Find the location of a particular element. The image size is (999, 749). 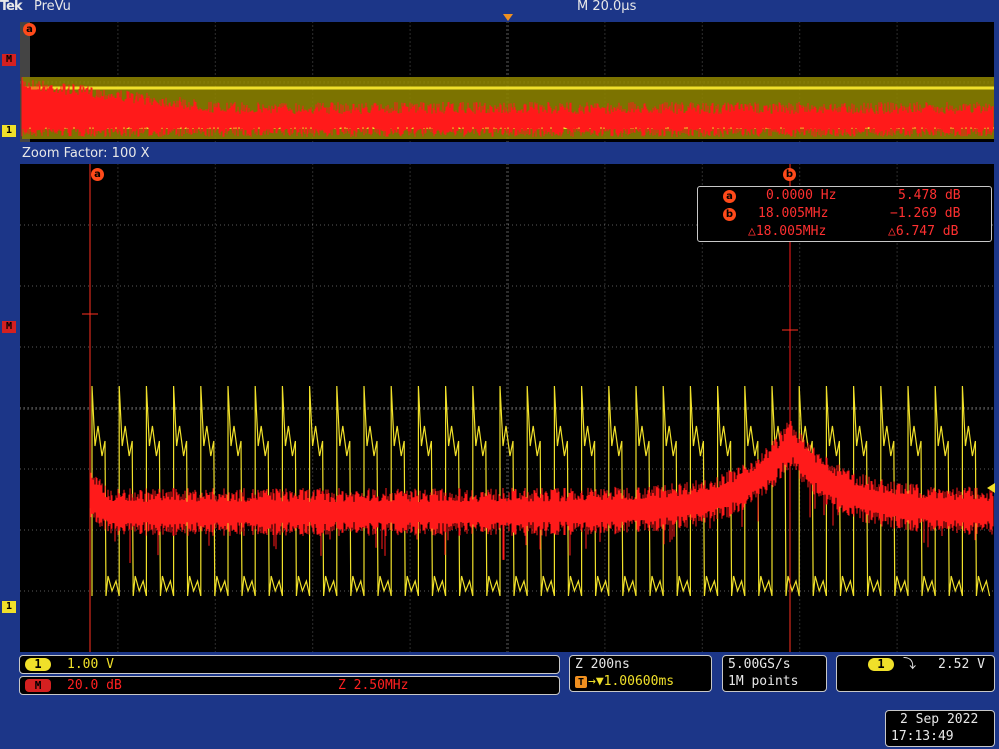

trigger-level-icon is located at coordinates (991, 488).